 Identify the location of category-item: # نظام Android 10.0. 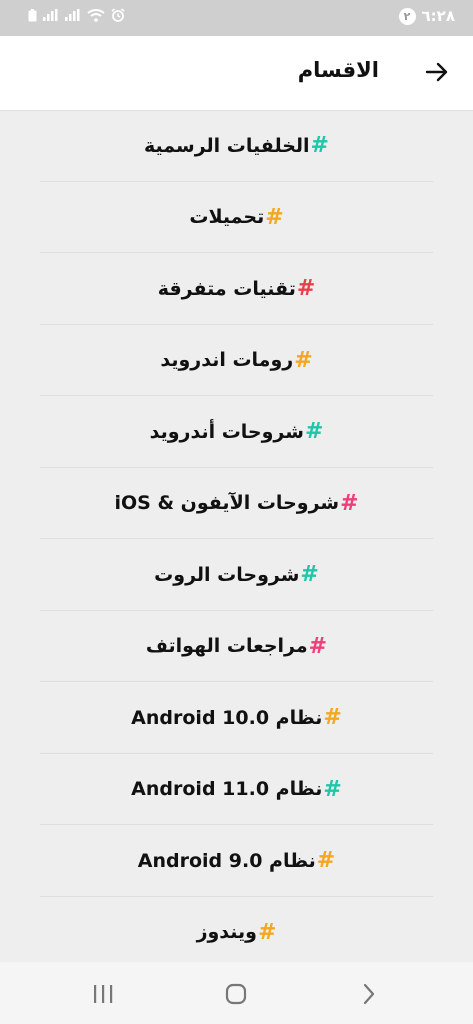
(236, 718).